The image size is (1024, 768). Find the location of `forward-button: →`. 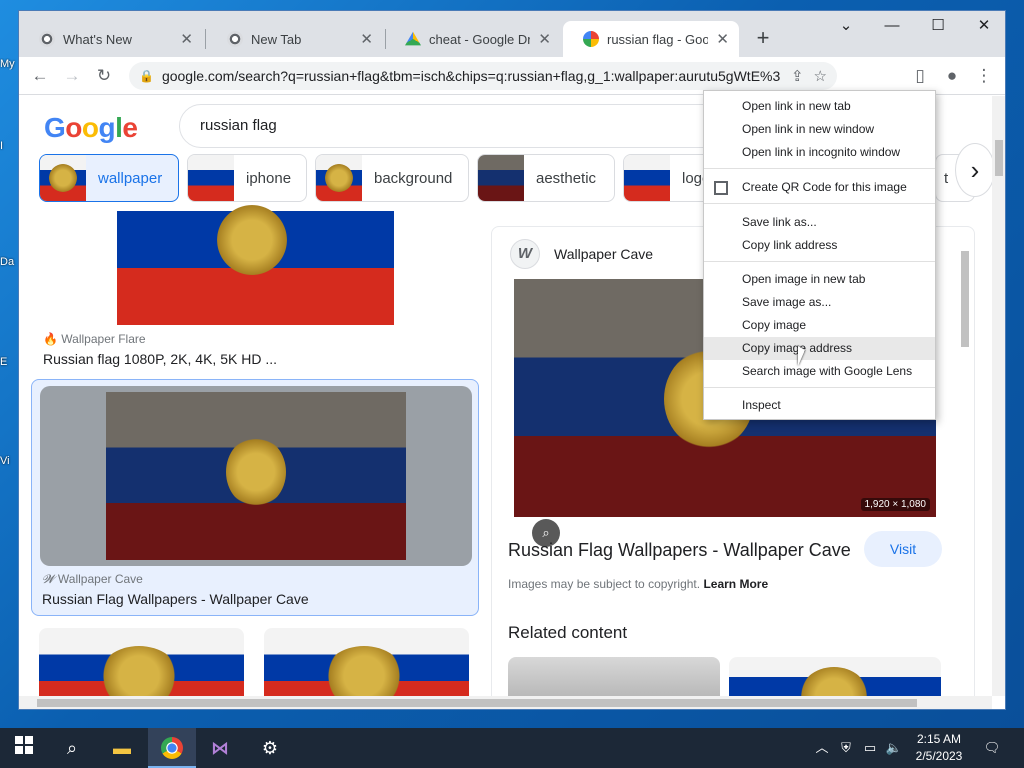

forward-button: → is located at coordinates (72, 76).